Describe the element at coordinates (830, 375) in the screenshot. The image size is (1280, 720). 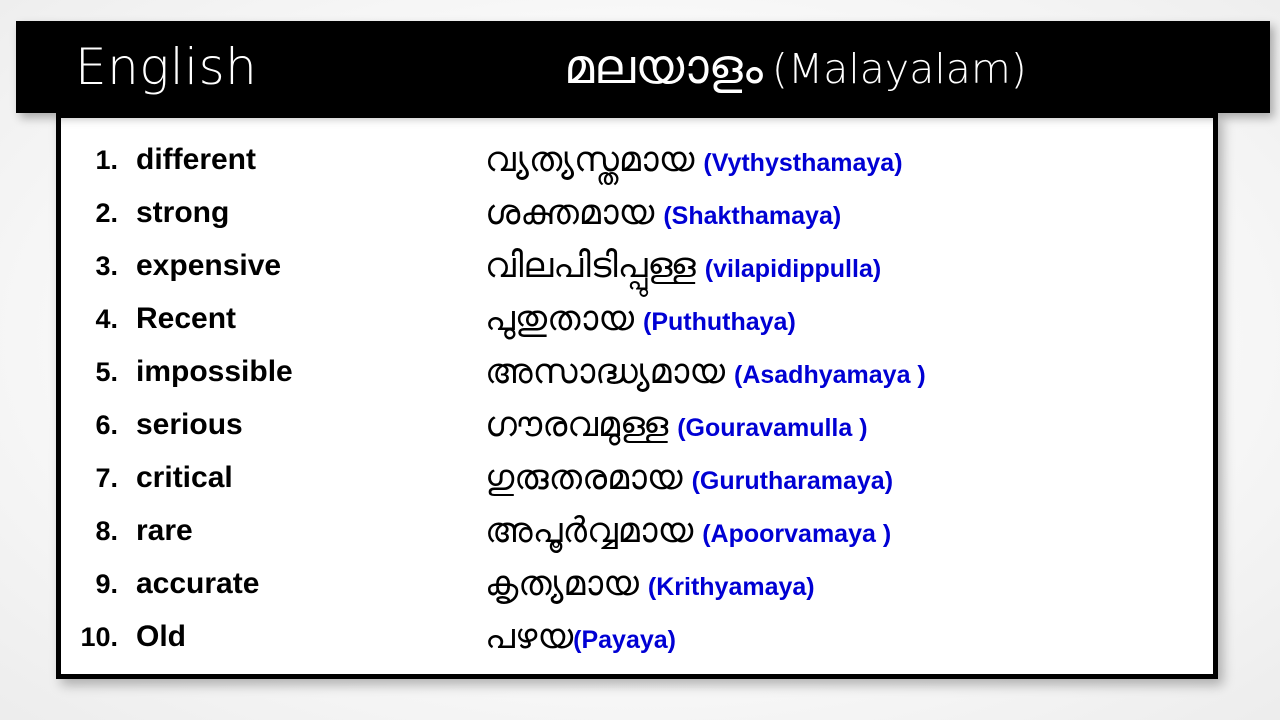
I see `transliteration: (Asadhyamaya )` at that location.